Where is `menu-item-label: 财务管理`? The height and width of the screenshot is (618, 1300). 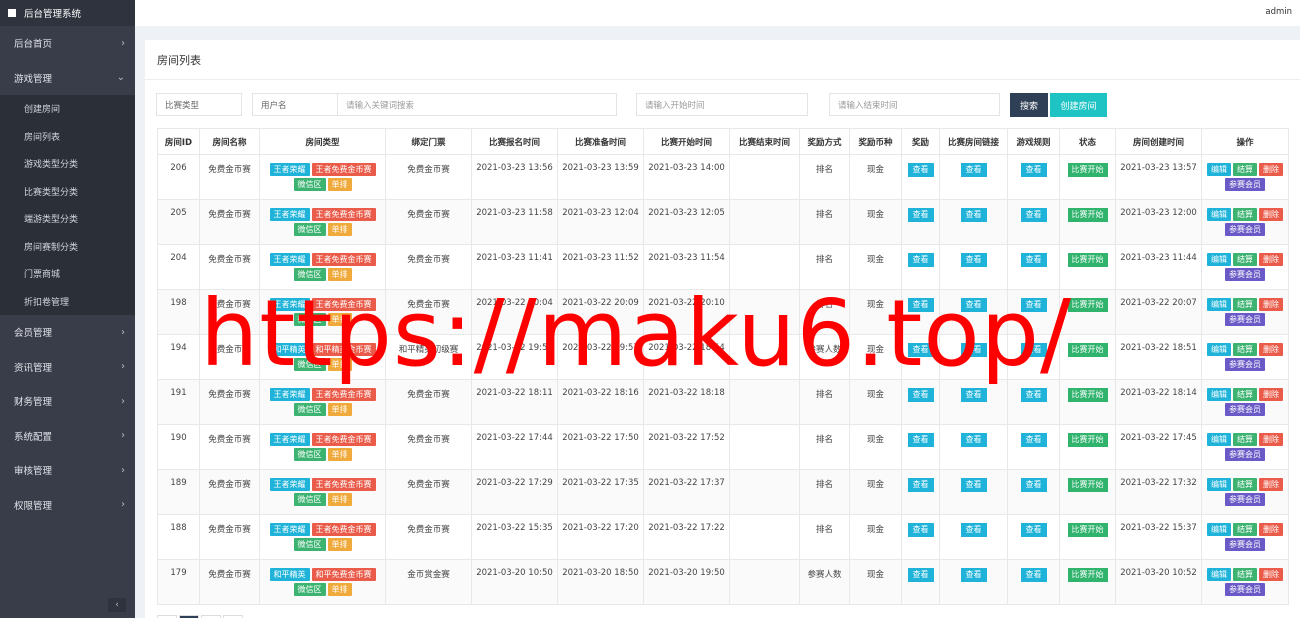
menu-item-label: 财务管理 is located at coordinates (33, 403).